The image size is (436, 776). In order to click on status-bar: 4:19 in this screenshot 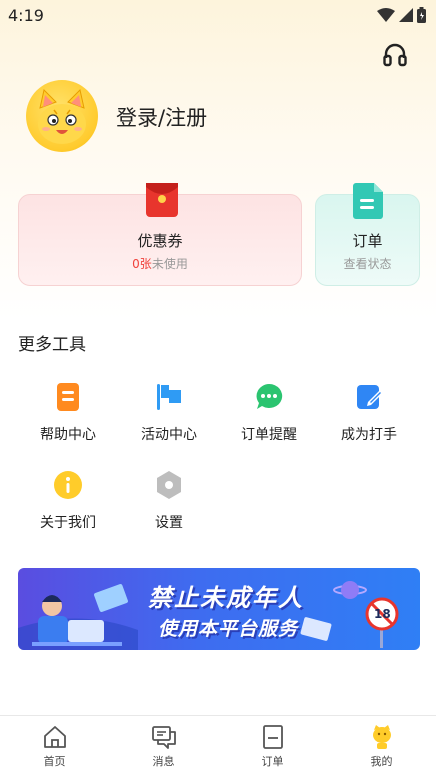, I will do `click(218, 15)`.